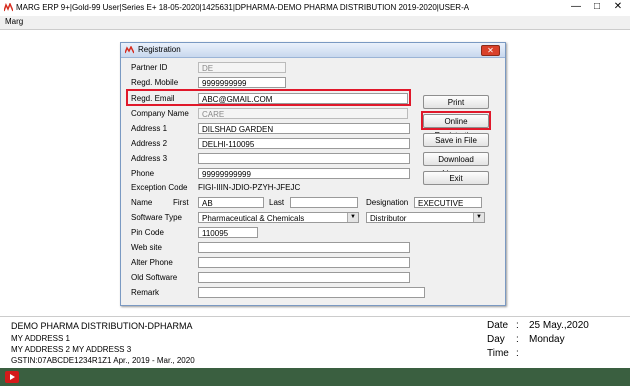 The image size is (630, 386). What do you see at coordinates (159, 49) in the screenshot?
I see `dialog-title: Registration` at bounding box center [159, 49].